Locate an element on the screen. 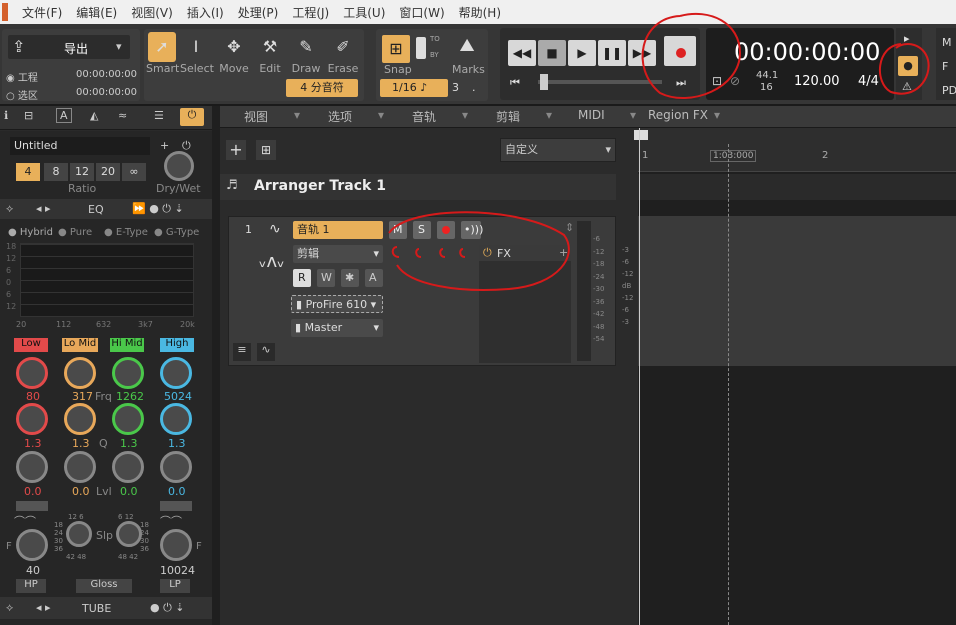 The width and height of the screenshot is (956, 625). pause-button: ❚❚ is located at coordinates (612, 53).